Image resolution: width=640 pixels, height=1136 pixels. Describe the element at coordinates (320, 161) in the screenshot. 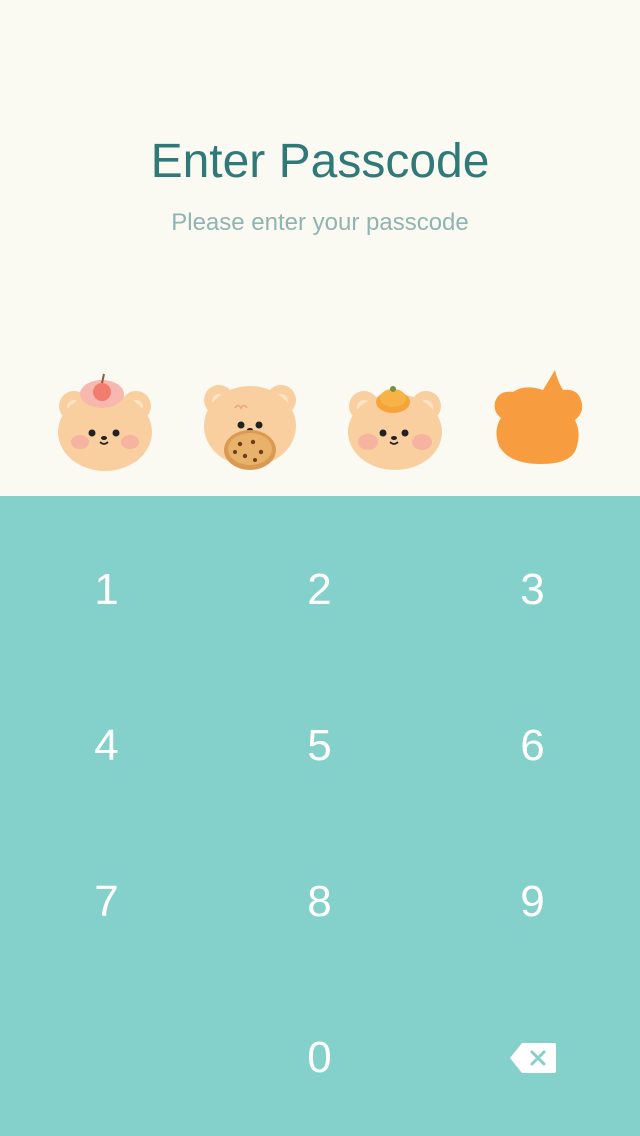

I see `page-title: Enter Passcode` at that location.